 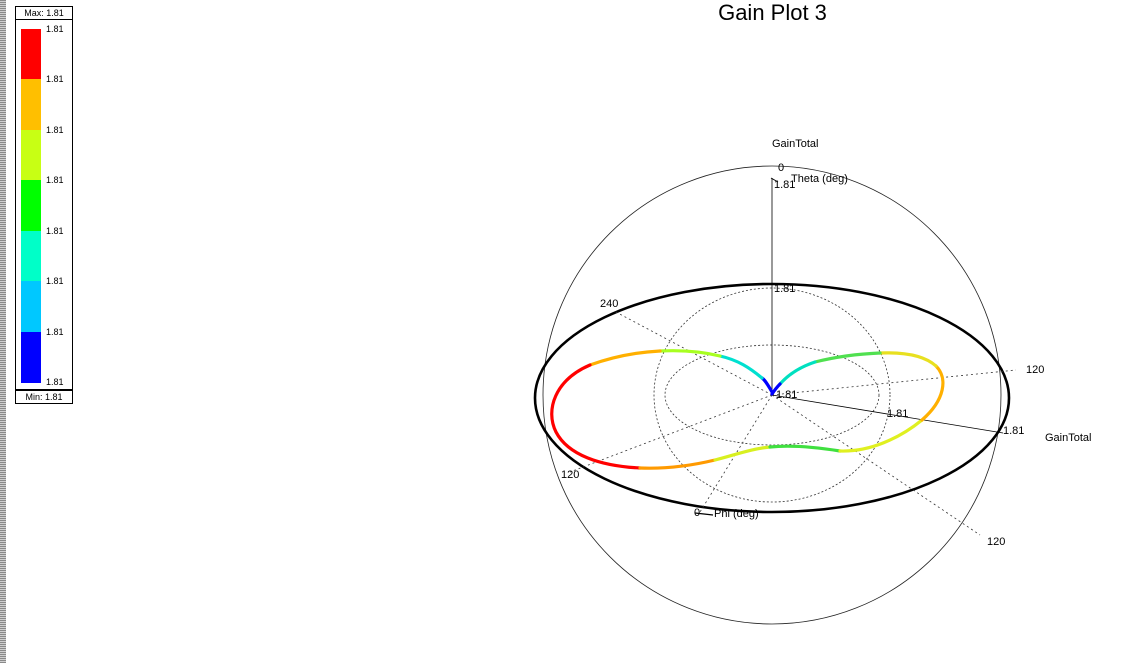 I want to click on theta-axis-label: Theta (deg), so click(x=819, y=179).